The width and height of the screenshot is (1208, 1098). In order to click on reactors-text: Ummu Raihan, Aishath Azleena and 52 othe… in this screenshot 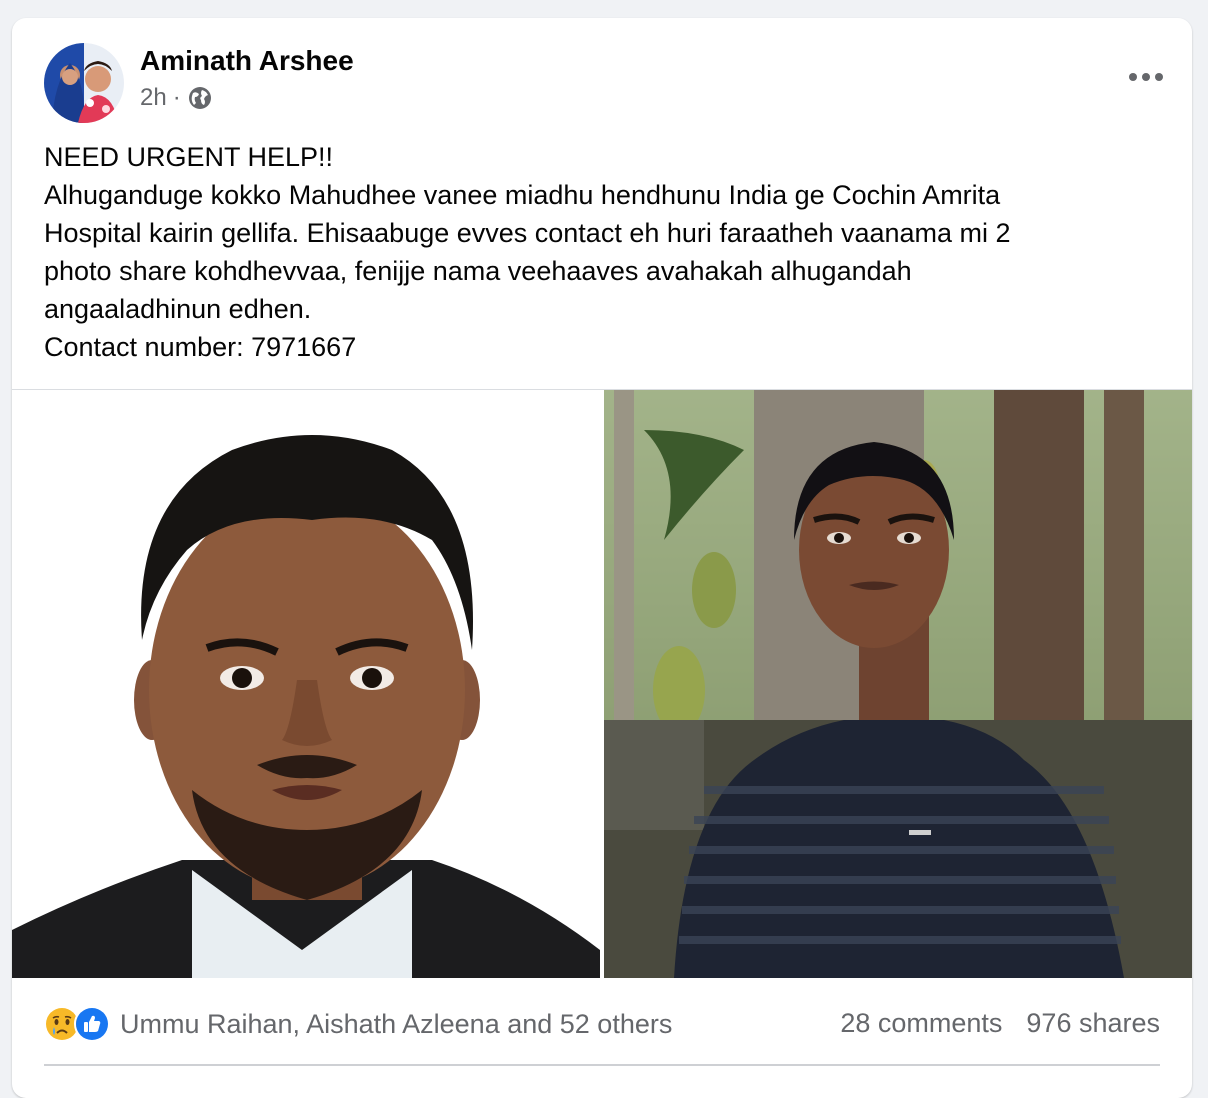, I will do `click(396, 1024)`.